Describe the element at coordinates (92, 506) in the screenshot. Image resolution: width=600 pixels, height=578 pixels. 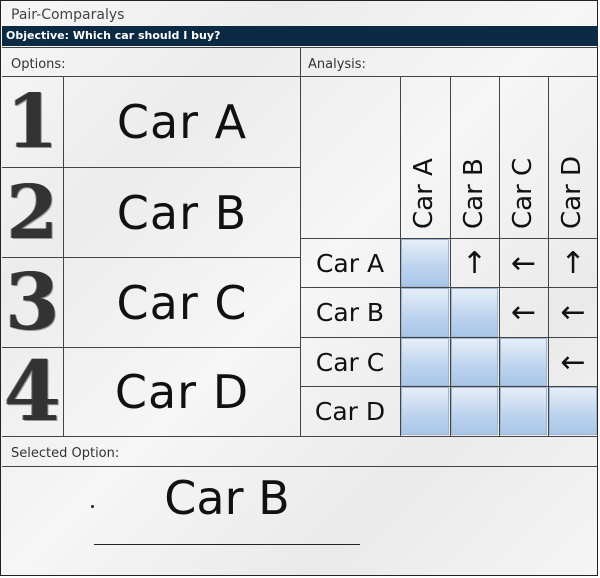
I see `bullet-dot` at that location.